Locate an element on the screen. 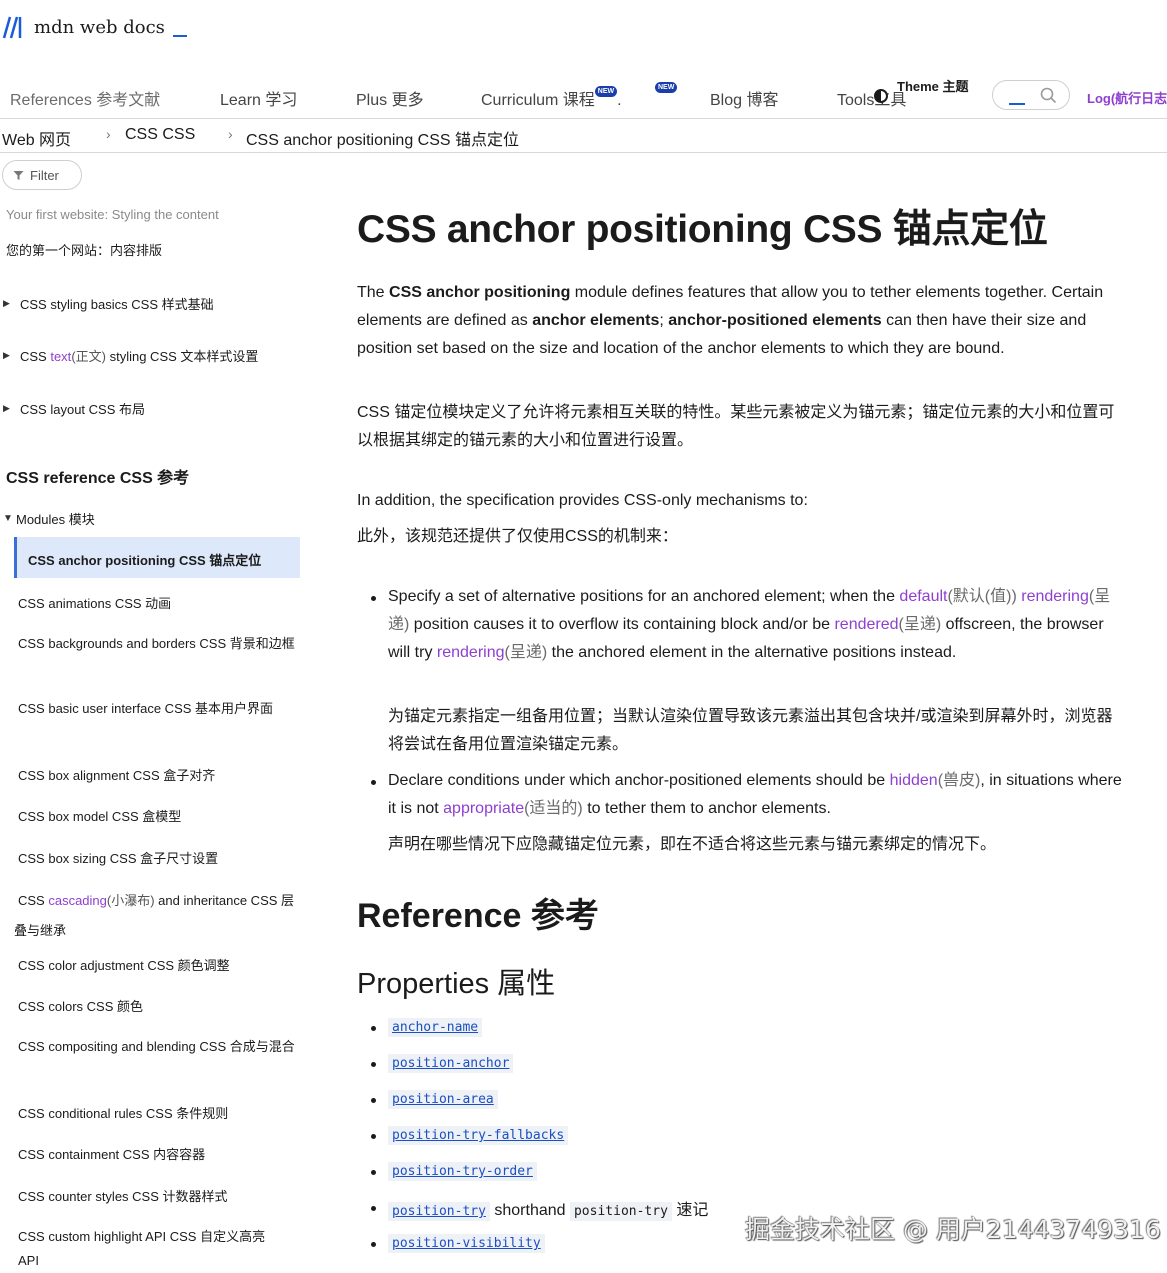 The height and width of the screenshot is (1273, 1167). sidebar-item-text-post: styling CSS 文本样式设置 is located at coordinates (182, 356).